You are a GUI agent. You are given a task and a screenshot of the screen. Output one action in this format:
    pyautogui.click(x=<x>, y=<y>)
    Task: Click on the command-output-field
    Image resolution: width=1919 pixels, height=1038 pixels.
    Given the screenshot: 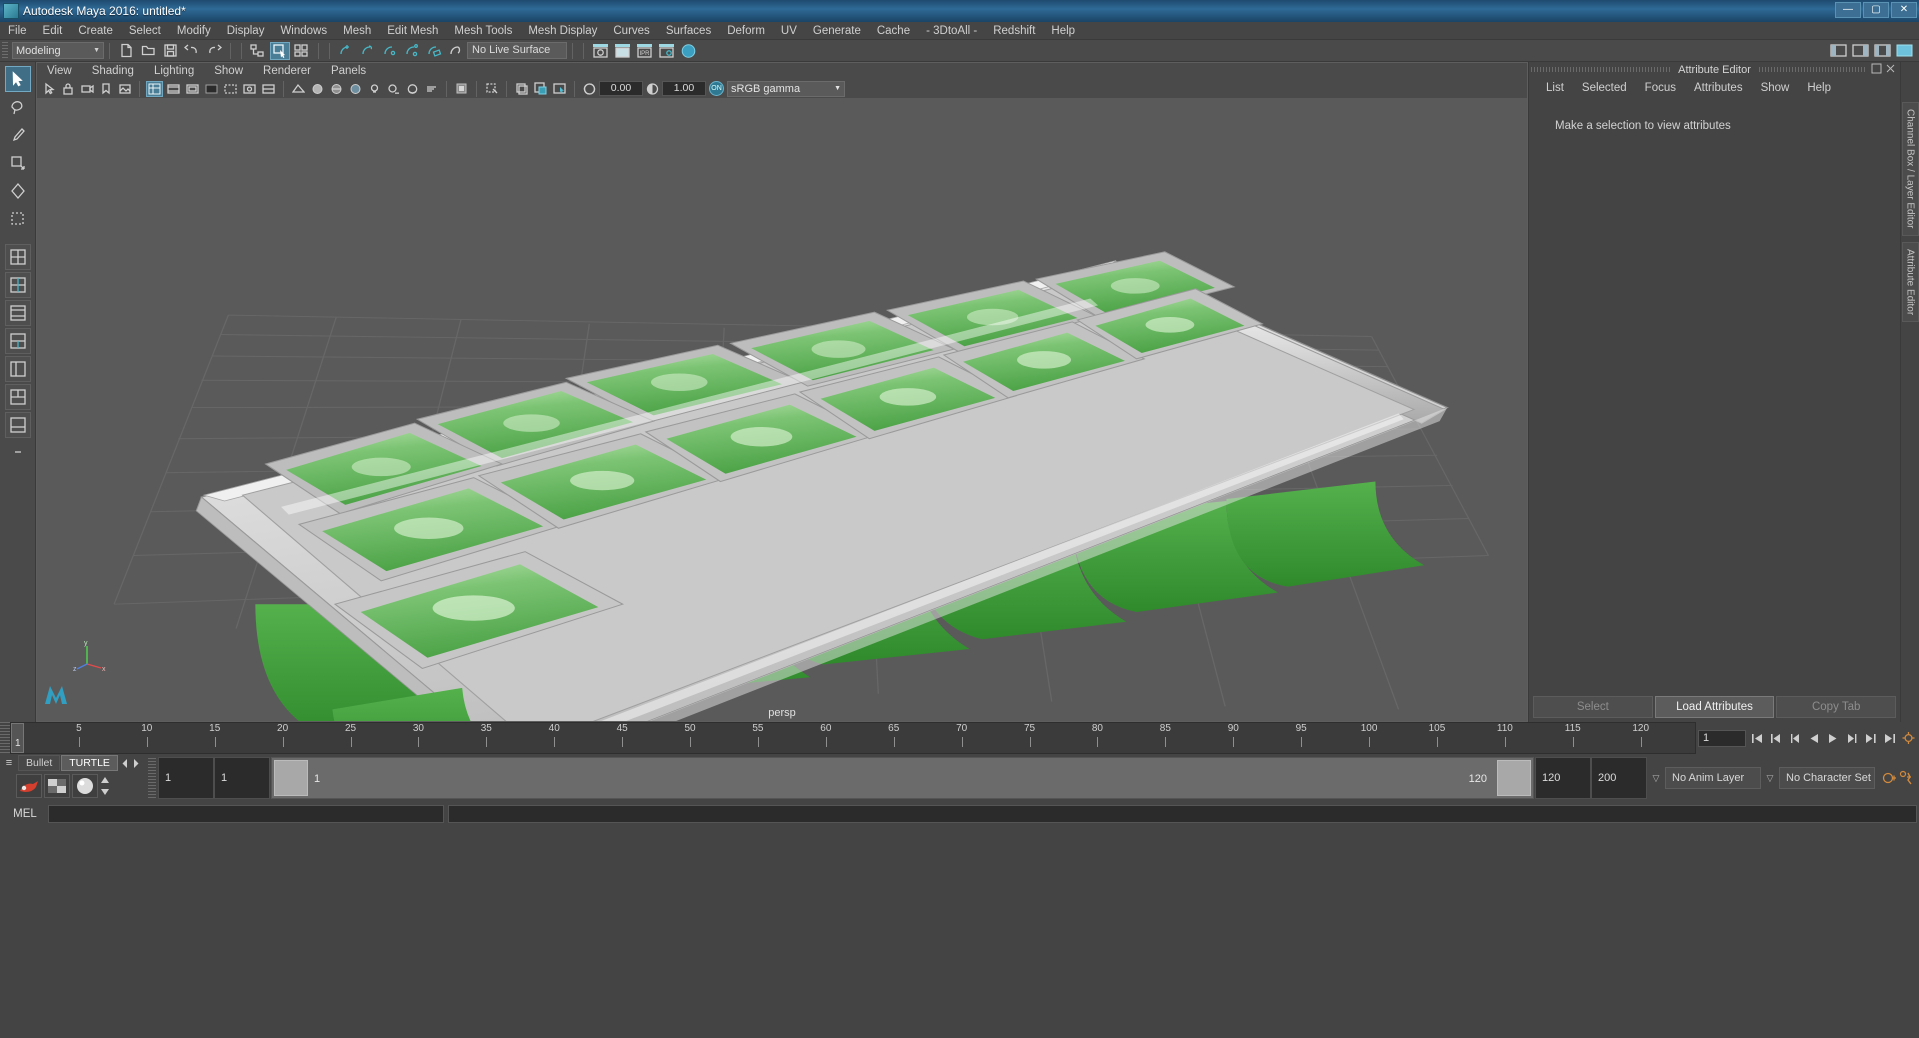 What is the action you would take?
    pyautogui.click(x=1182, y=814)
    